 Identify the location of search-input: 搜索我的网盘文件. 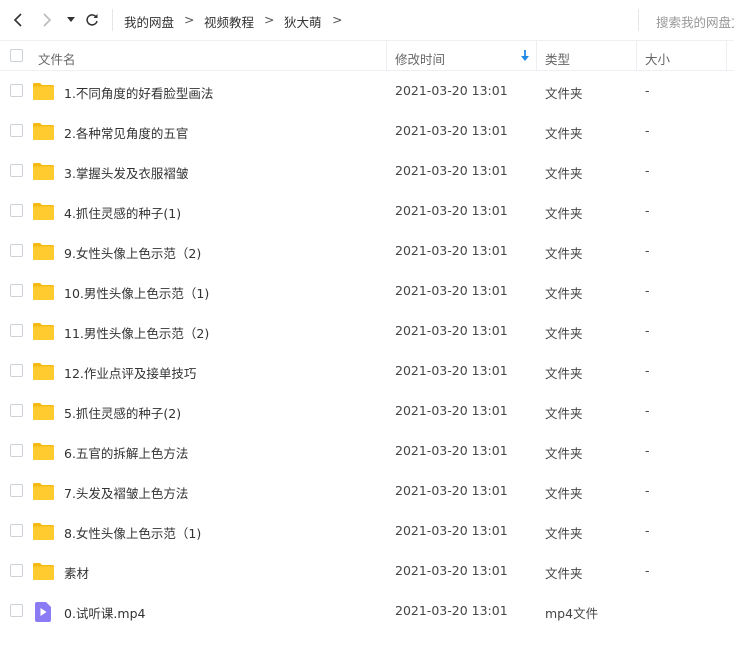
(695, 21).